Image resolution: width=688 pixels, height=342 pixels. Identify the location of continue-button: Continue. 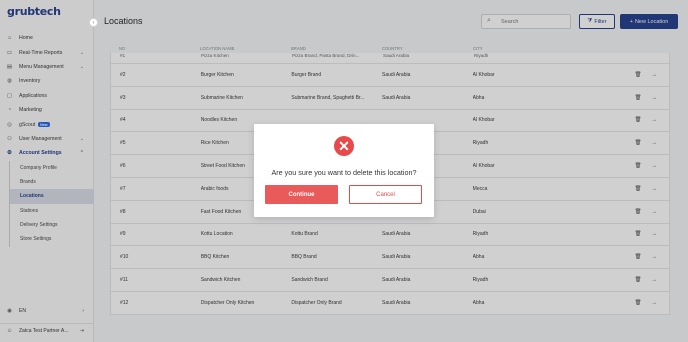
(301, 194).